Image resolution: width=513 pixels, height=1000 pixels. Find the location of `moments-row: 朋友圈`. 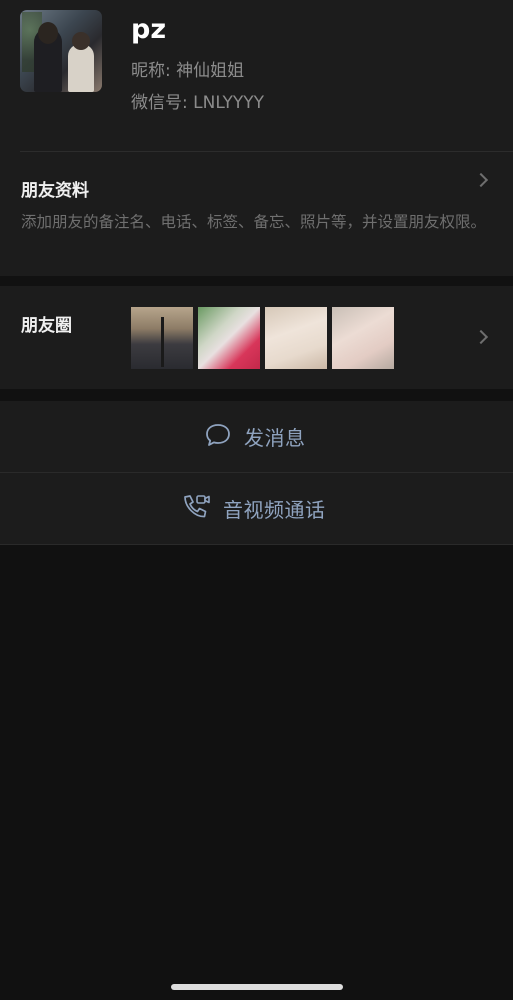

moments-row: 朋友圈 is located at coordinates (256, 337).